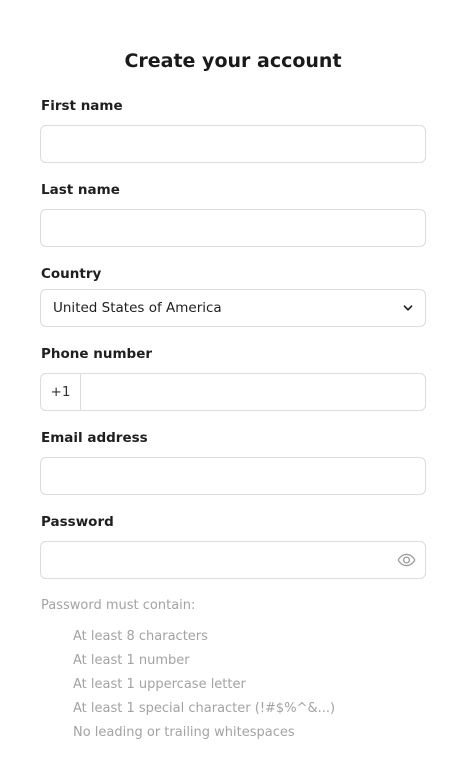  Describe the element at coordinates (131, 660) in the screenshot. I see `rule-number: At least 1 number` at that location.